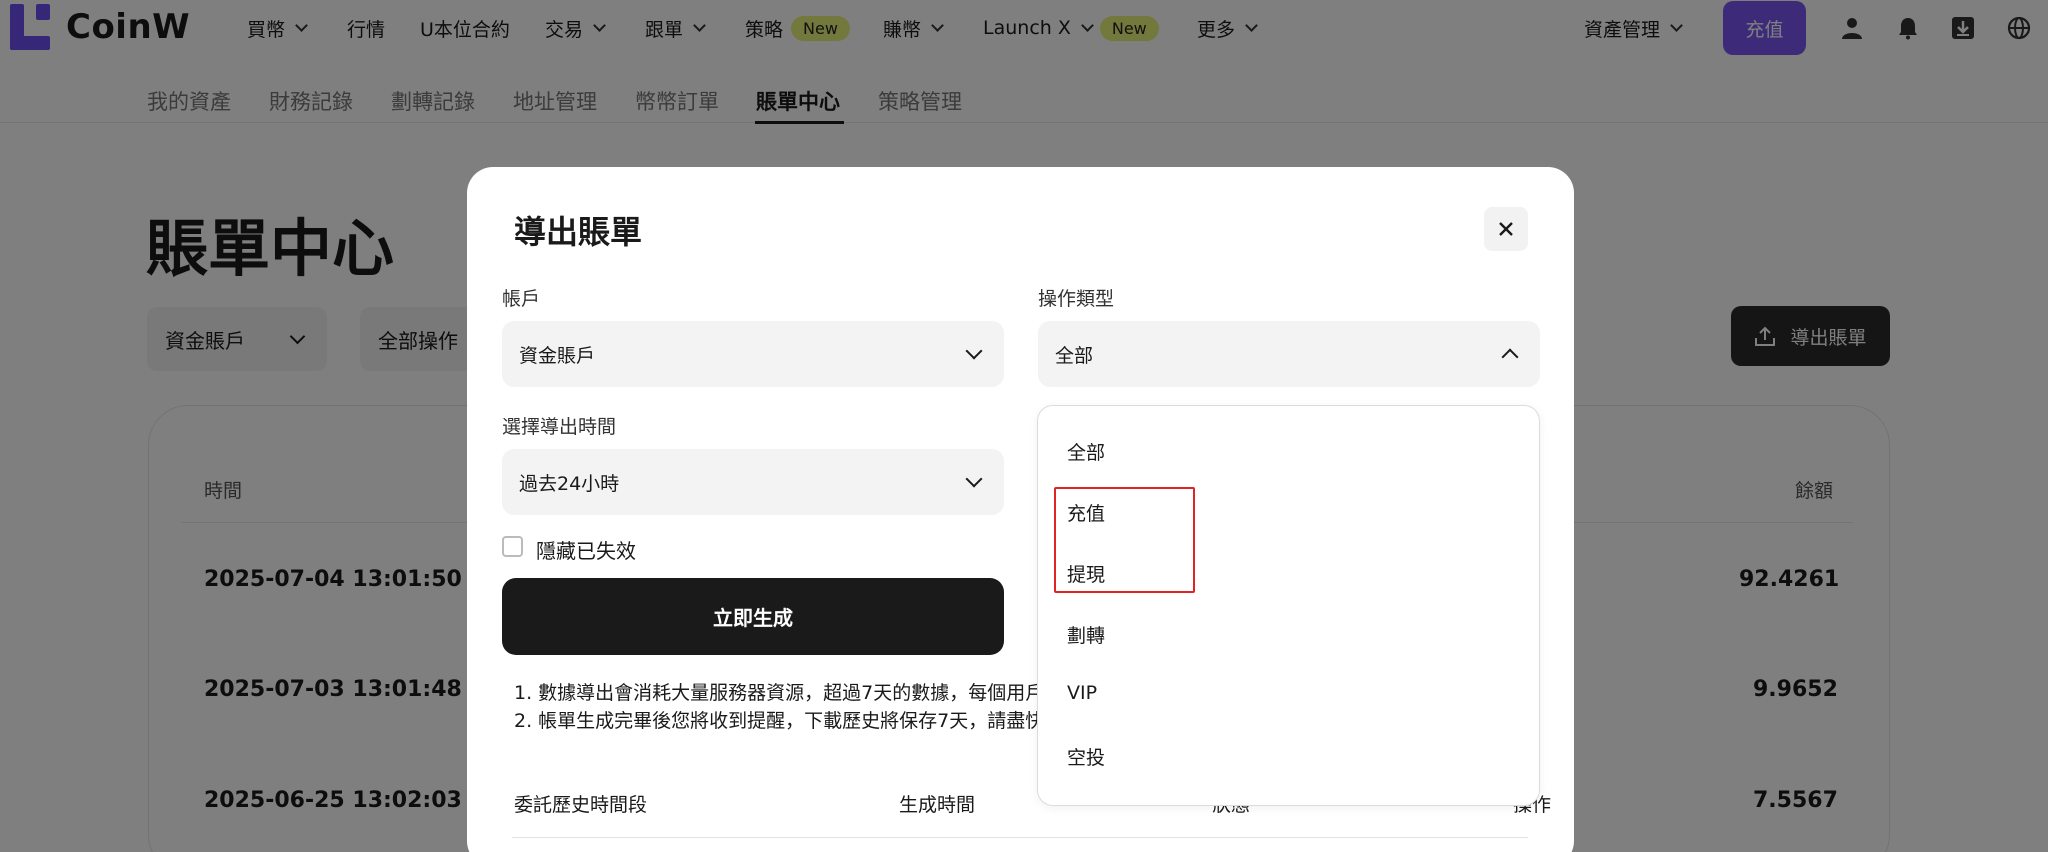  Describe the element at coordinates (1020, 837) in the screenshot. I see `modal-table-divider` at that location.